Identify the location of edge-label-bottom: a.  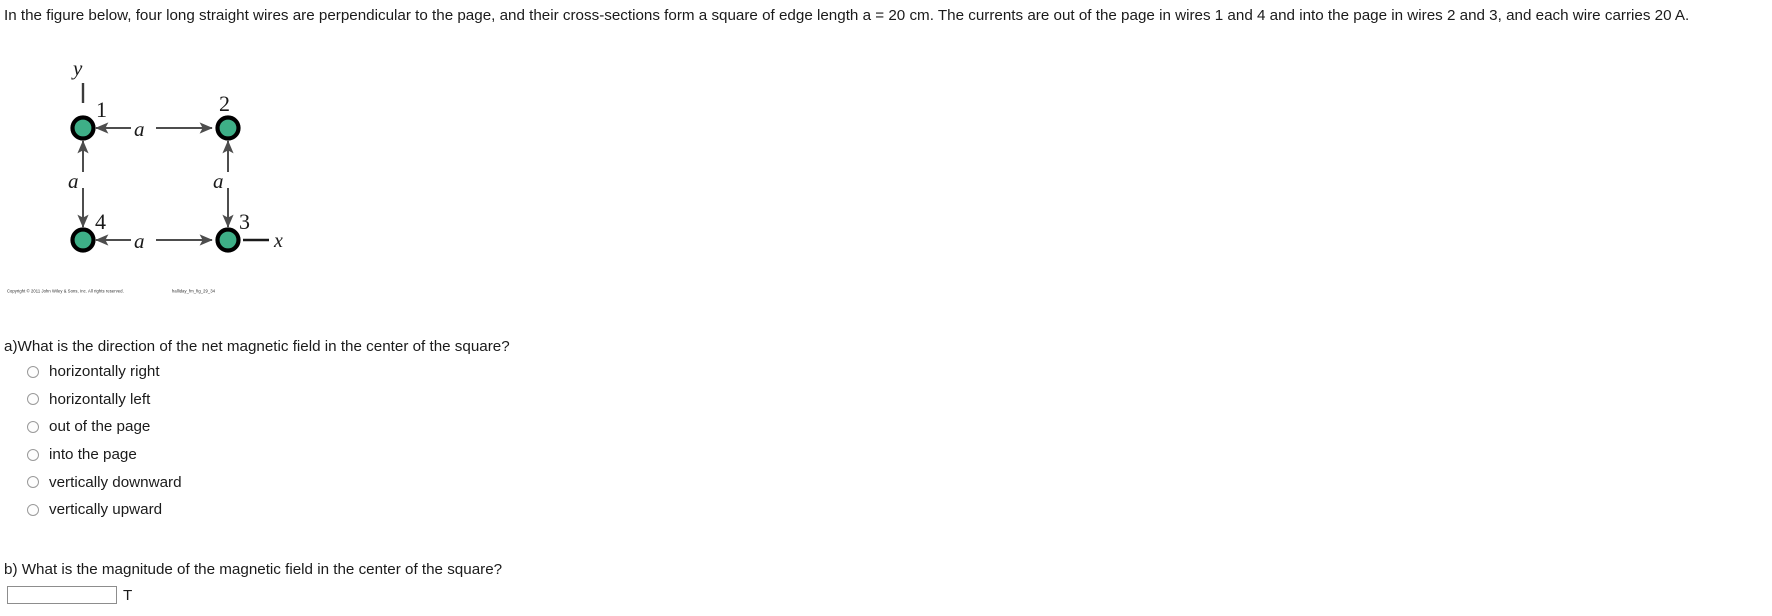
(139, 241).